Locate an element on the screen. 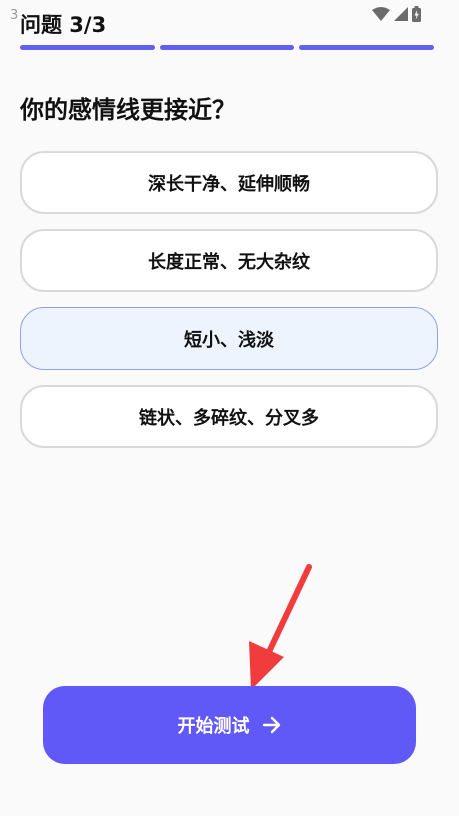 This screenshot has width=459, height=816. start-test-label: 开始测试 is located at coordinates (213, 726).